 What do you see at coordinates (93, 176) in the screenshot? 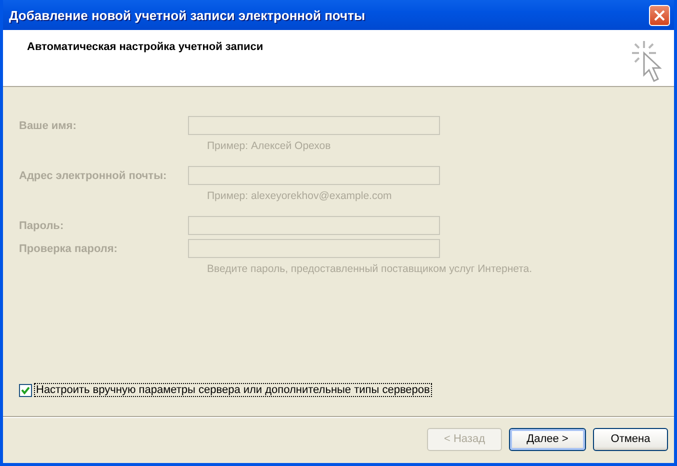
I see `field-label: Адрес электронной почты:` at bounding box center [93, 176].